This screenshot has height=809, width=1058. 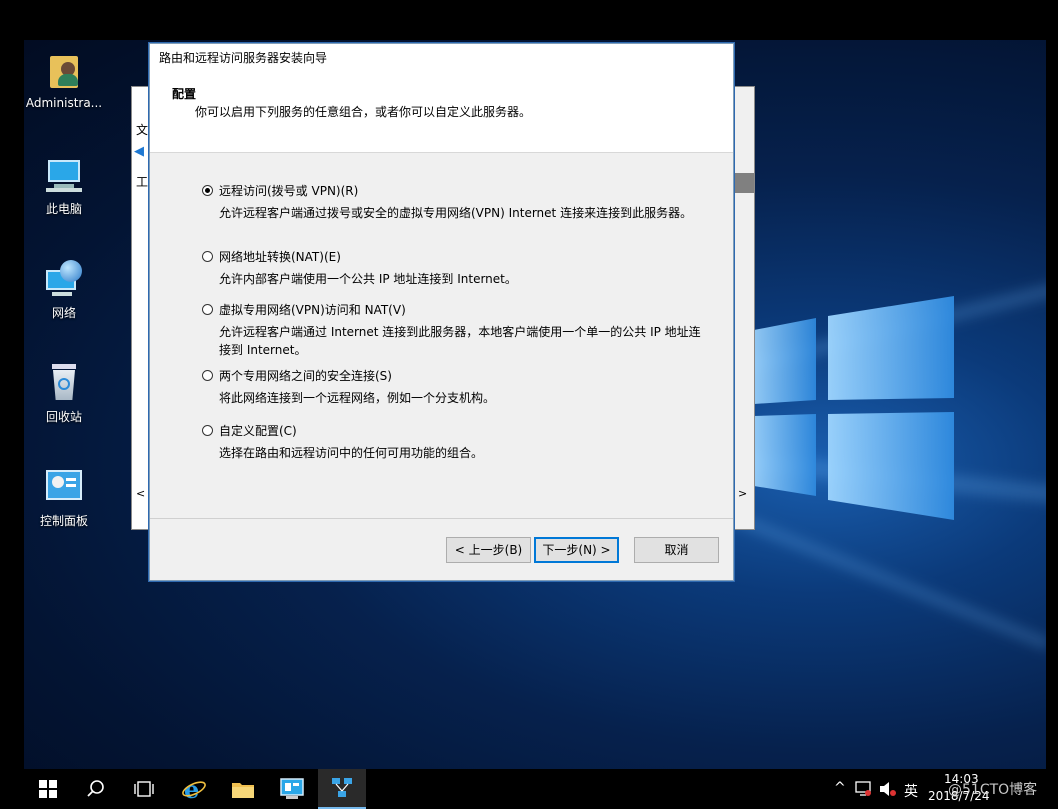 I want to click on scrollbar-thumb, so click(x=744, y=183).